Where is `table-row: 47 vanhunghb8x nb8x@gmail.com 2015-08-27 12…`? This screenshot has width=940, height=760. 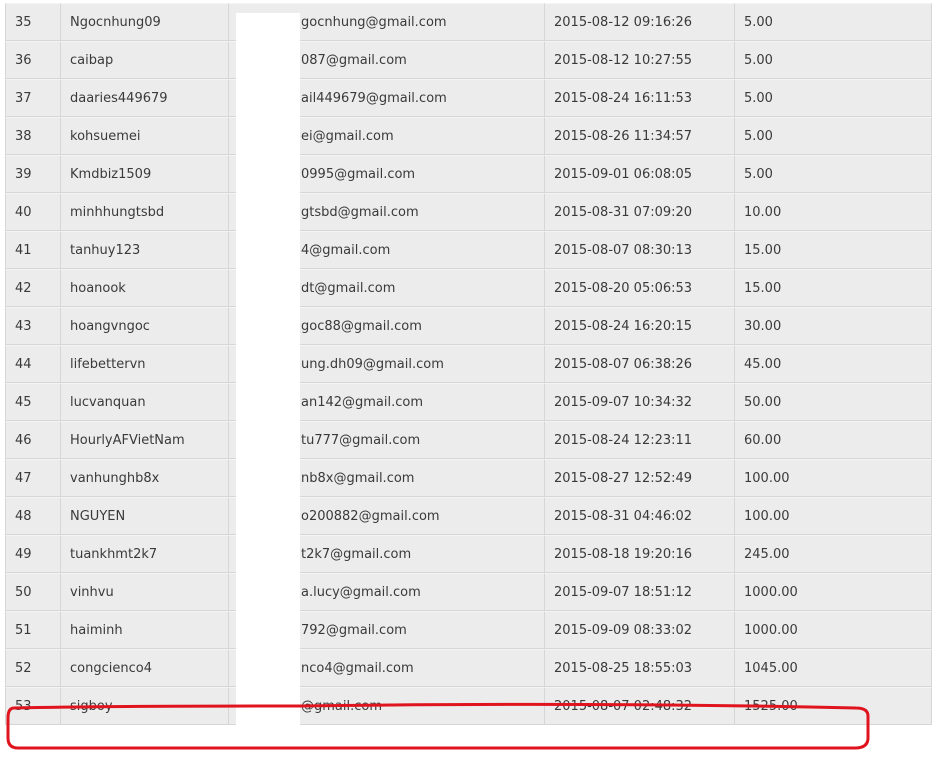
table-row: 47 vanhunghb8x nb8x@gmail.com 2015-08-27 12… is located at coordinates (468, 478).